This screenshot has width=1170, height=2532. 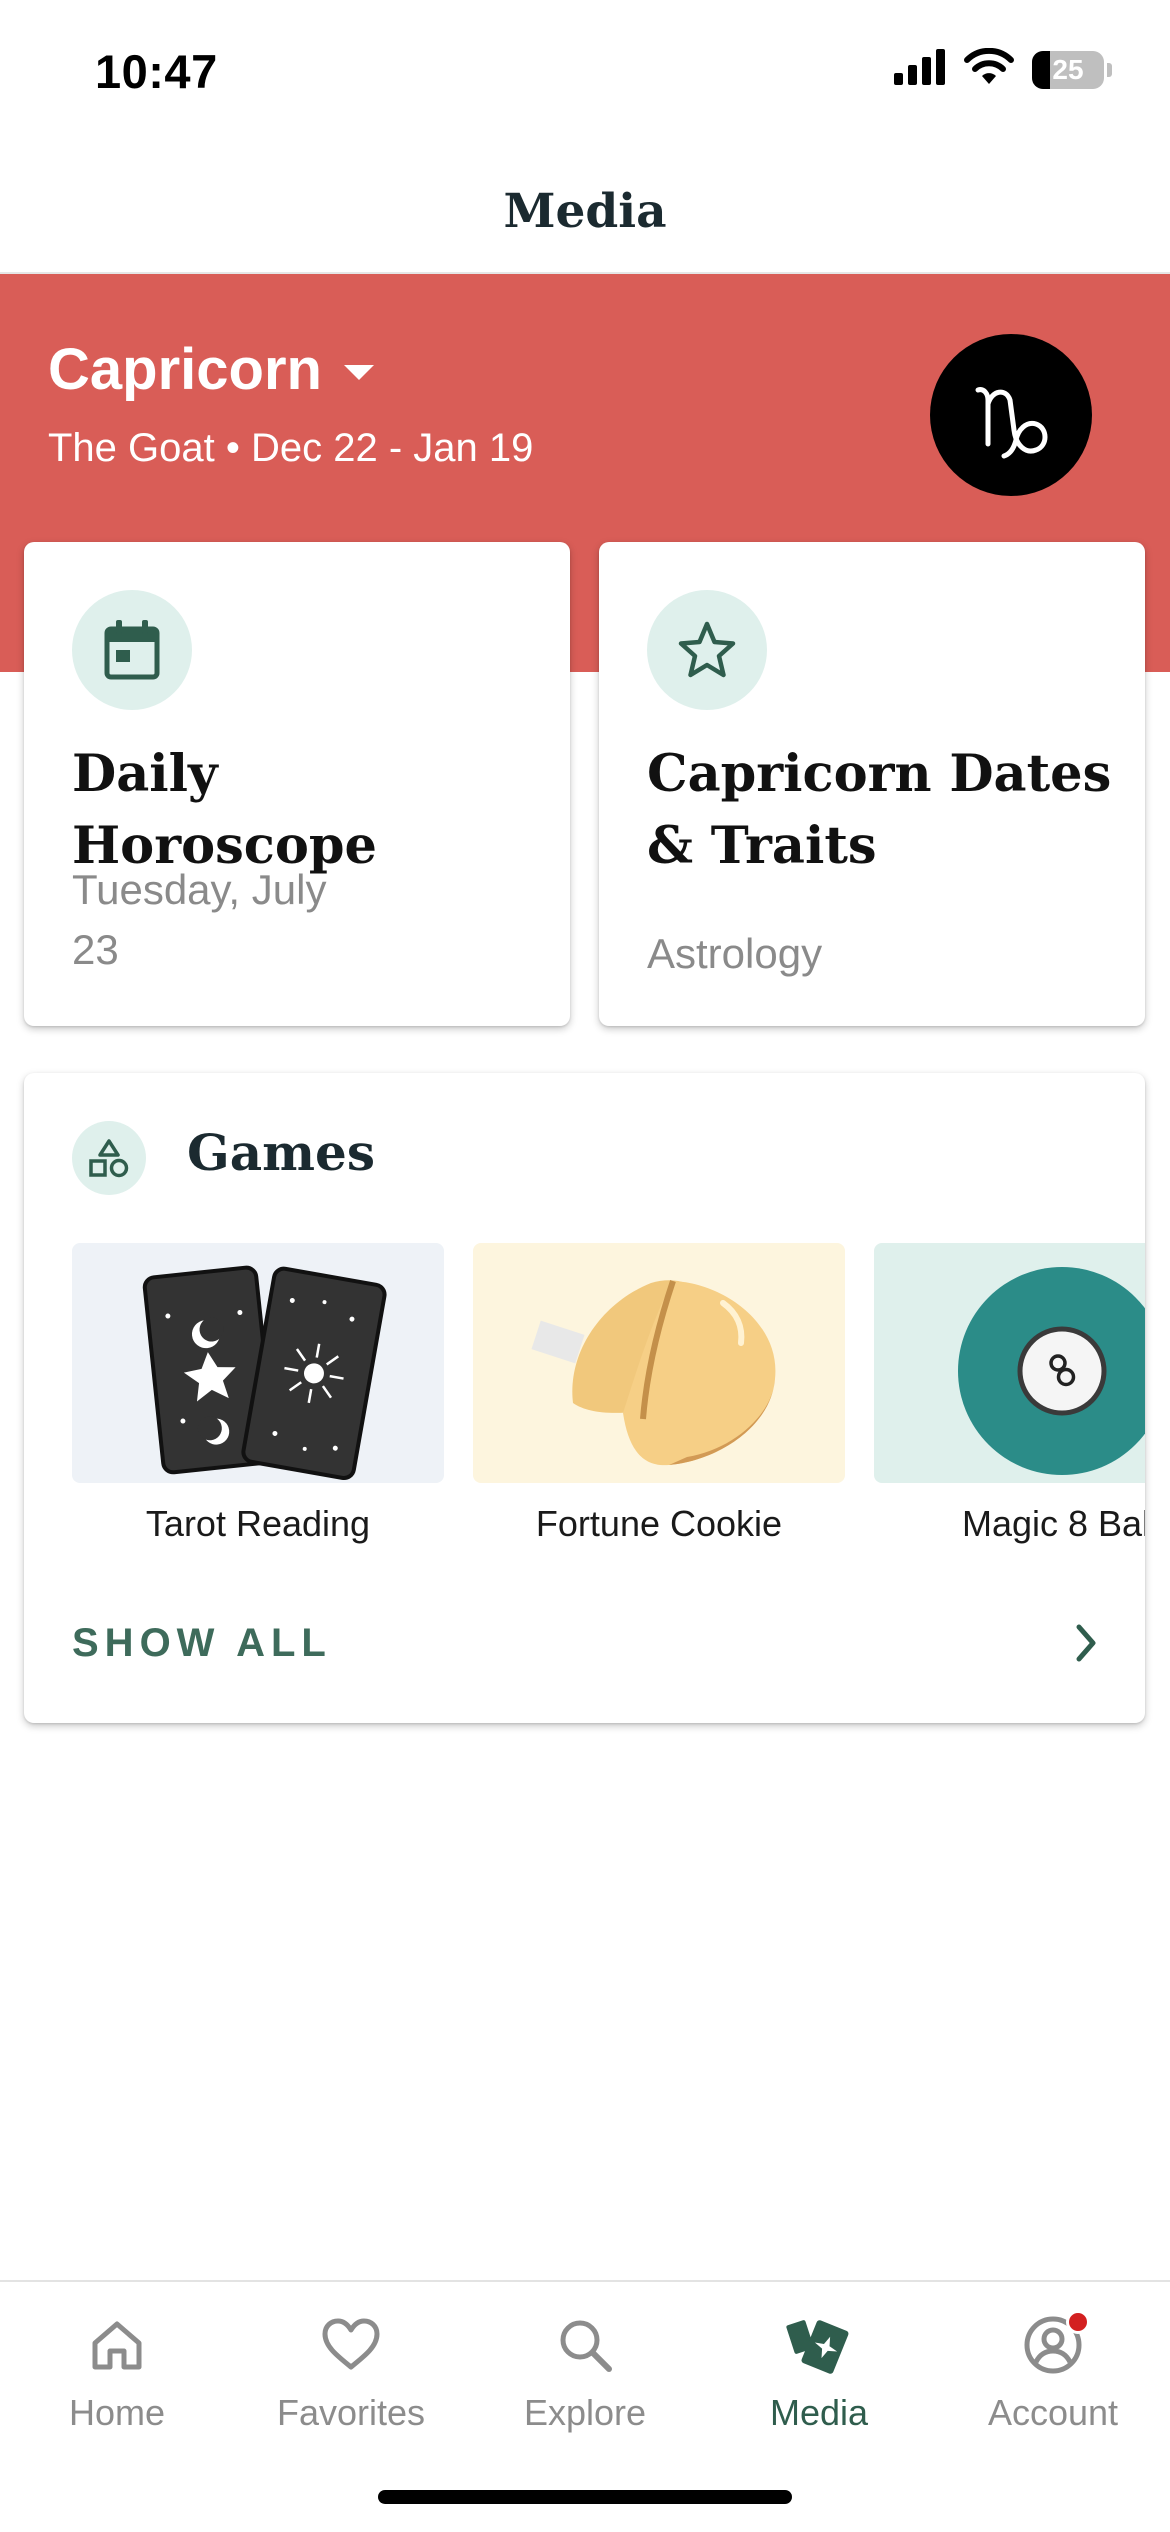 What do you see at coordinates (351, 2412) in the screenshot?
I see `nav-label: Favorites` at bounding box center [351, 2412].